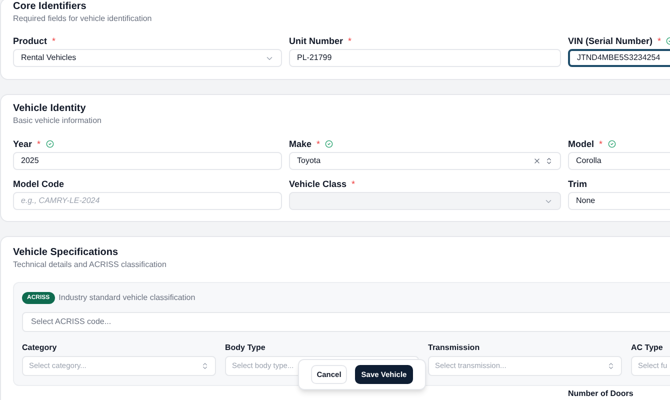 Image resolution: width=670 pixels, height=400 pixels. What do you see at coordinates (245, 348) in the screenshot?
I see `field-label: Body Type` at bounding box center [245, 348].